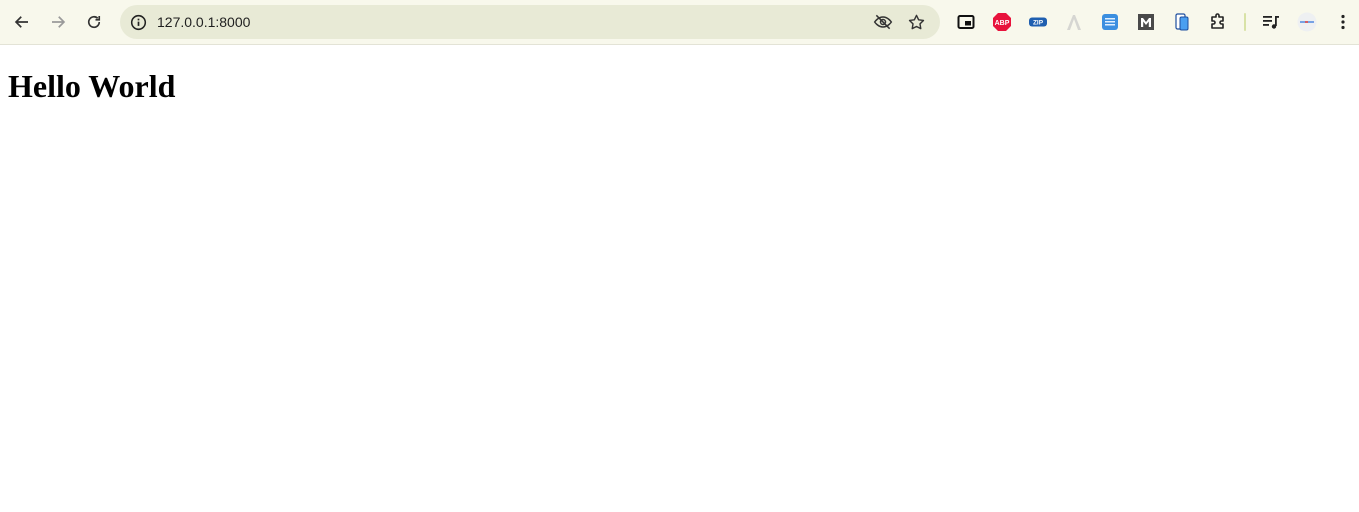 The width and height of the screenshot is (1359, 512). I want to click on forward-button, so click(58, 22).